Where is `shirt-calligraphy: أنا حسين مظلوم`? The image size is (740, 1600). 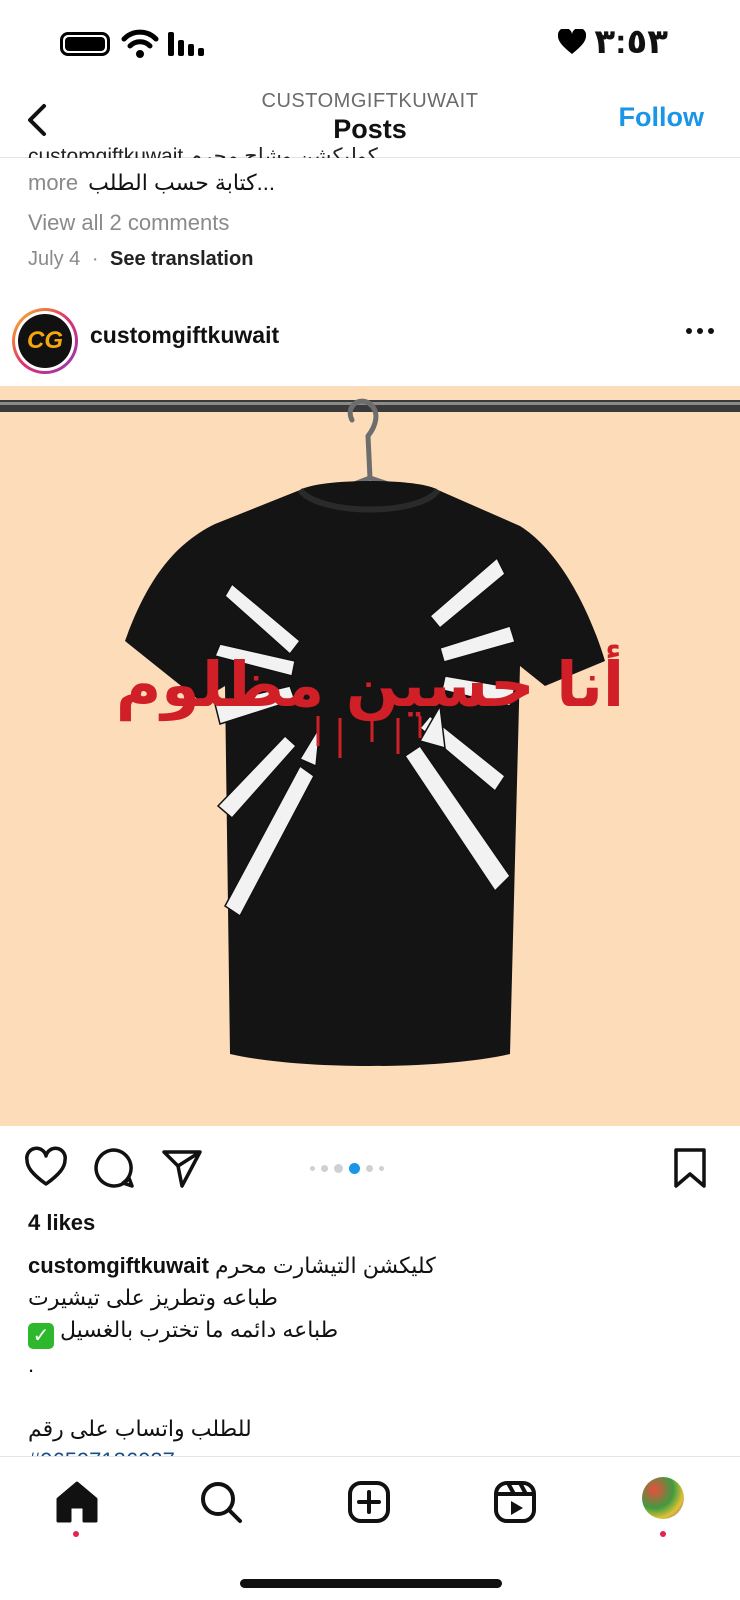
shirt-calligraphy: أنا حسين مظلوم is located at coordinates (370, 683).